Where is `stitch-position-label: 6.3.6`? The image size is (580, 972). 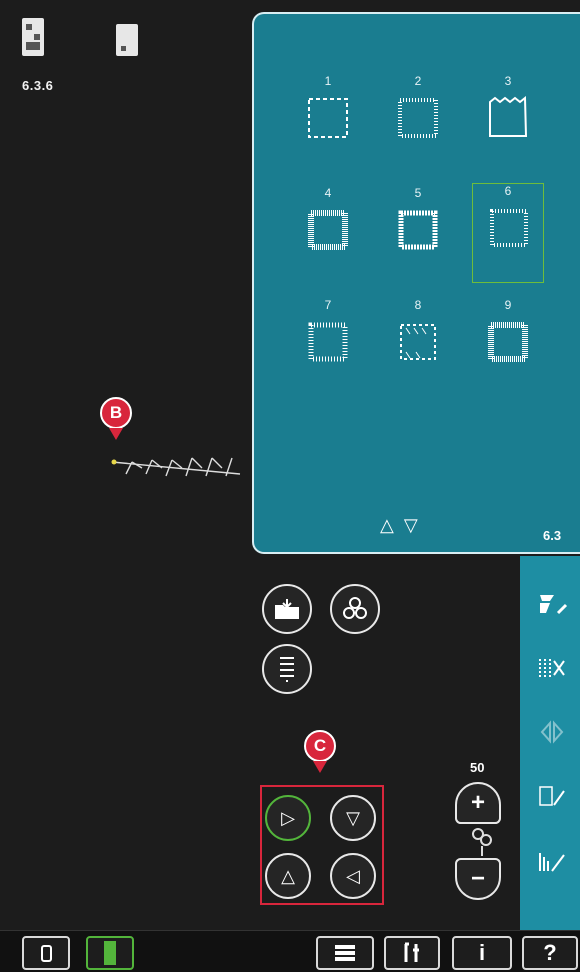
stitch-position-label: 6.3.6 is located at coordinates (38, 85).